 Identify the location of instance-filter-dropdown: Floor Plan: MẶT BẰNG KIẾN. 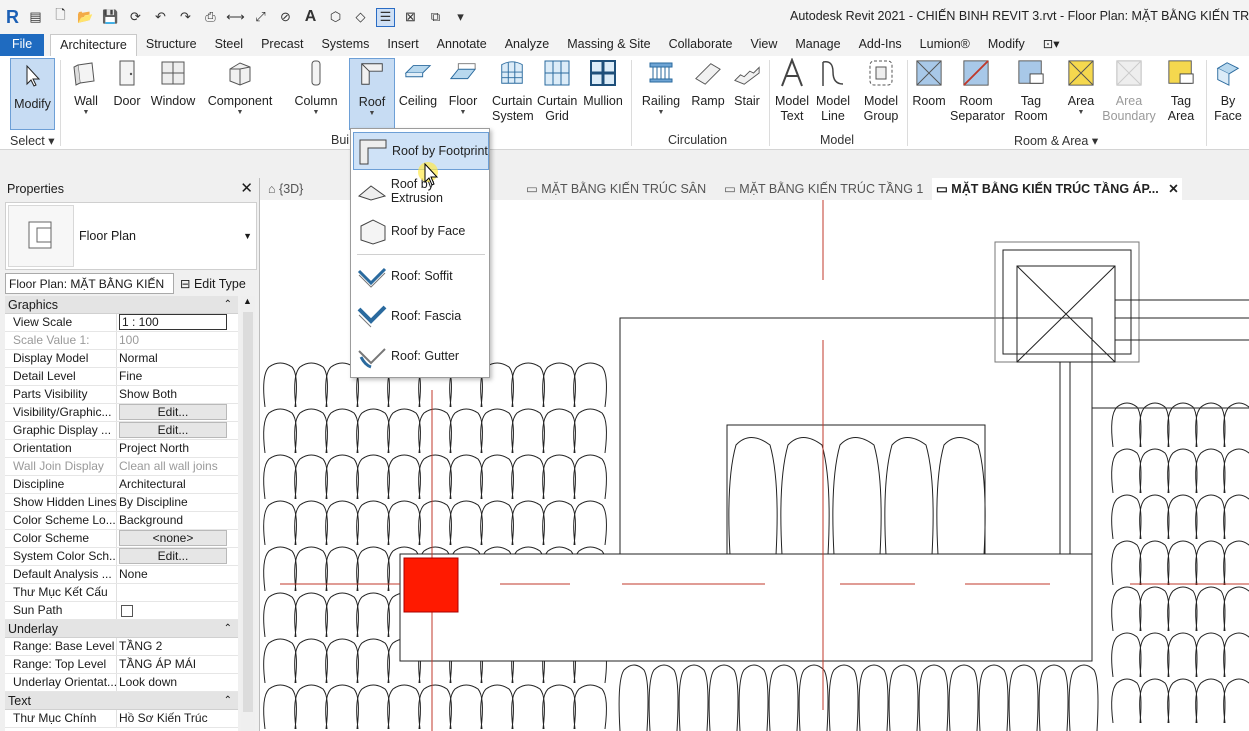
(89, 283).